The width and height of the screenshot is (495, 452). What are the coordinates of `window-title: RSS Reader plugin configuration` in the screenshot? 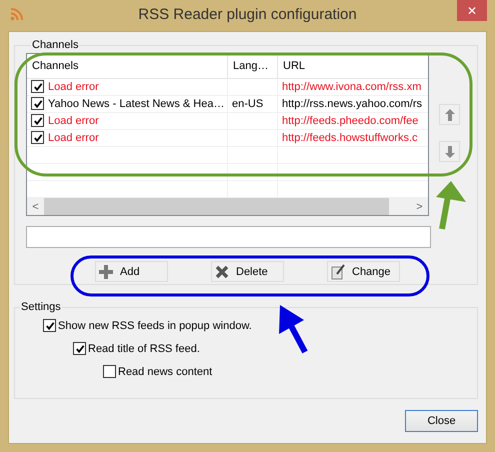 It's located at (247, 14).